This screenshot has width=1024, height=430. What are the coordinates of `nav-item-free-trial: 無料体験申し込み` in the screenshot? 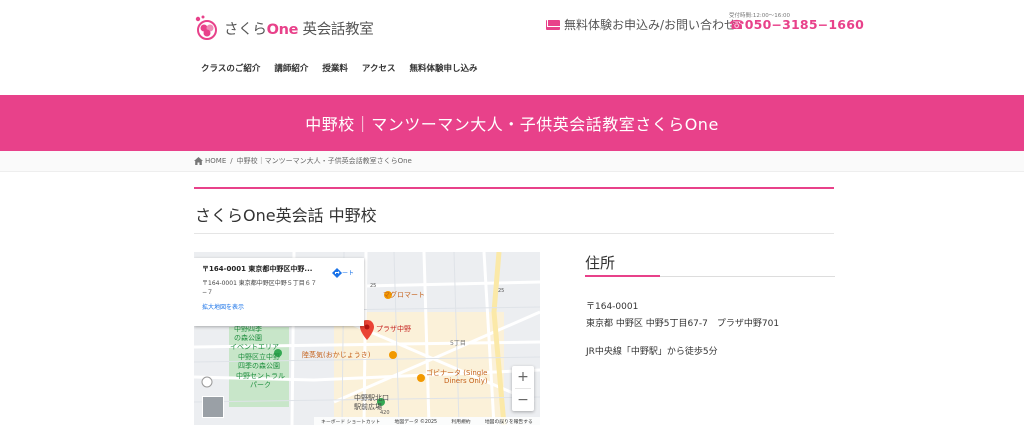 It's located at (443, 68).